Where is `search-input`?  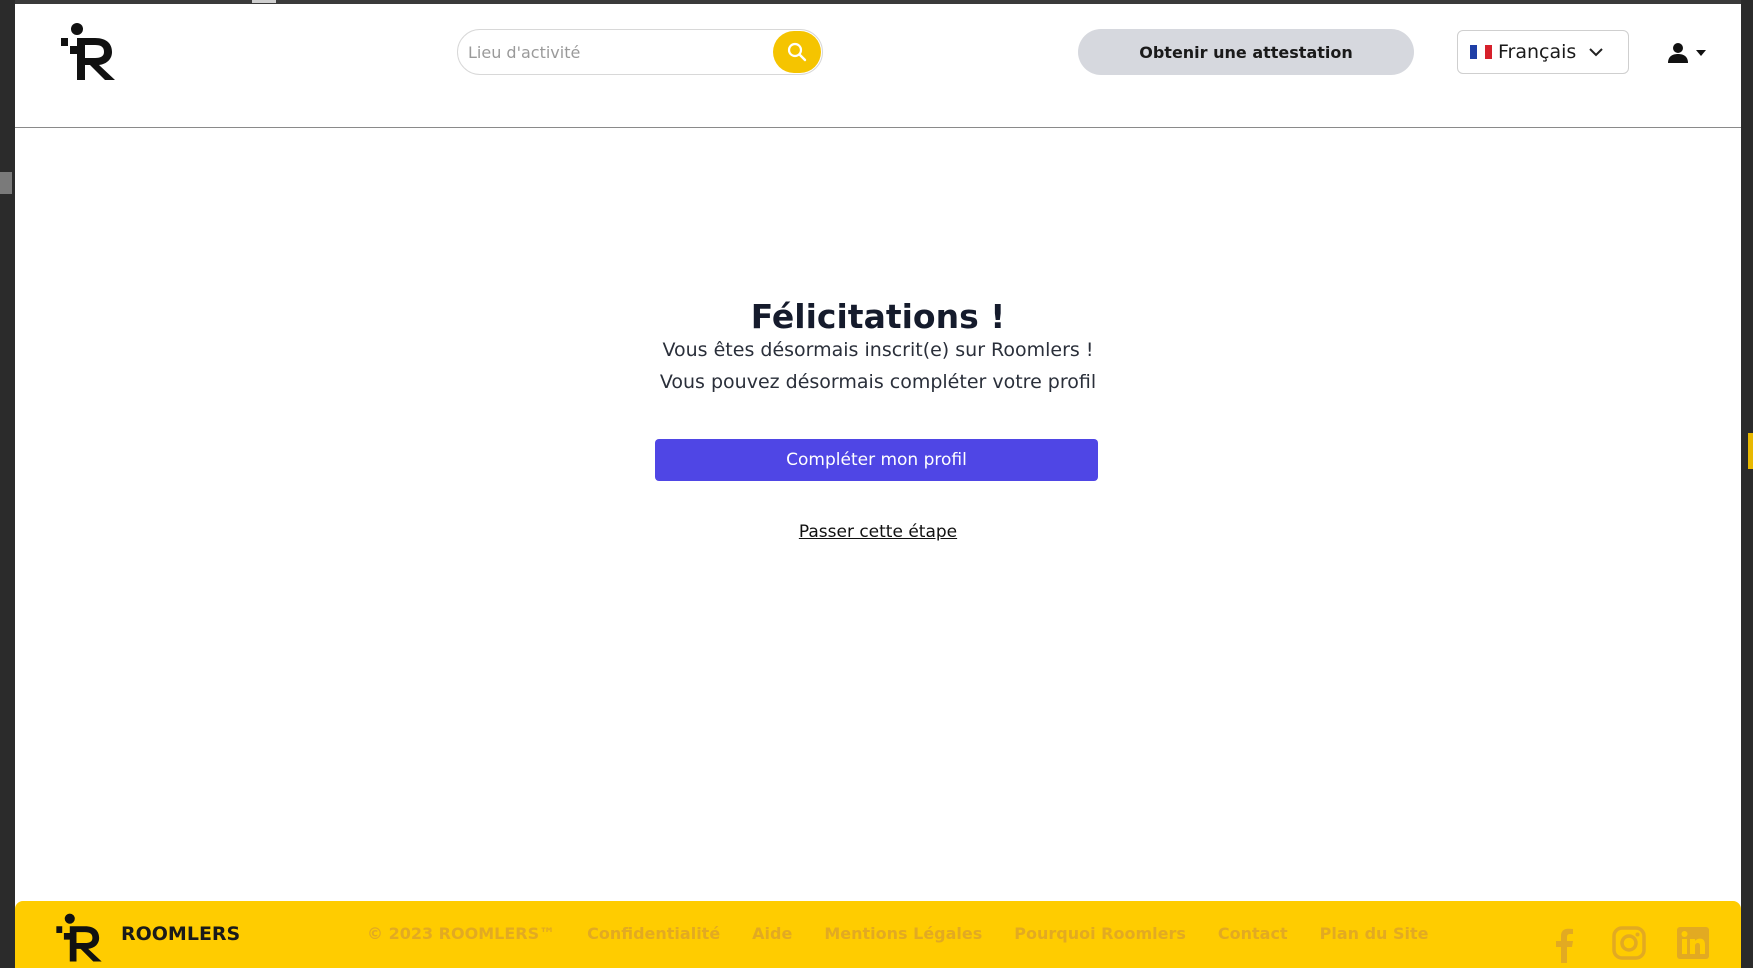
search-input is located at coordinates (613, 52).